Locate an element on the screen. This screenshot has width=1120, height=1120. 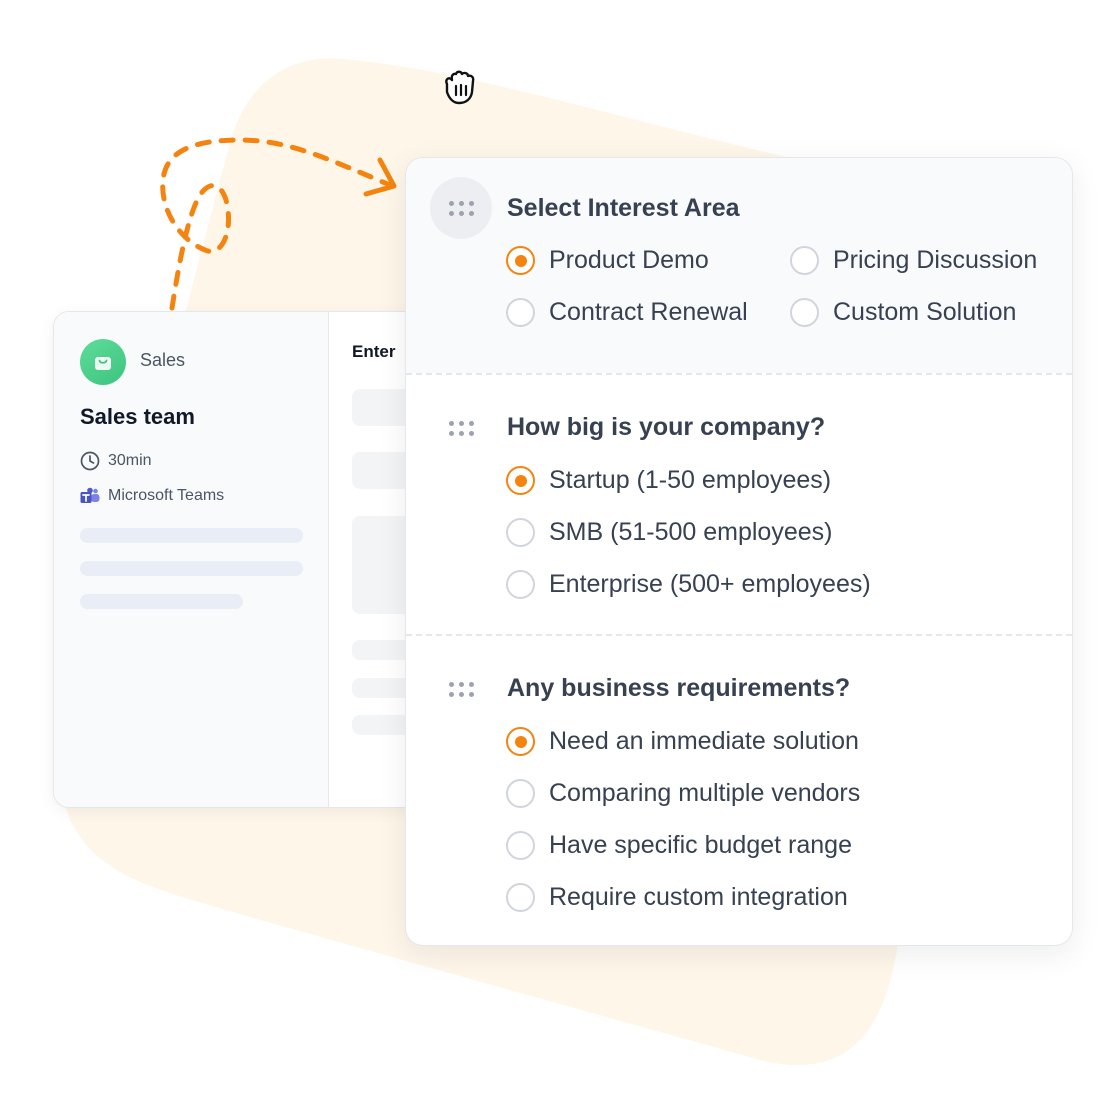
duration-row: 30min is located at coordinates (116, 461).